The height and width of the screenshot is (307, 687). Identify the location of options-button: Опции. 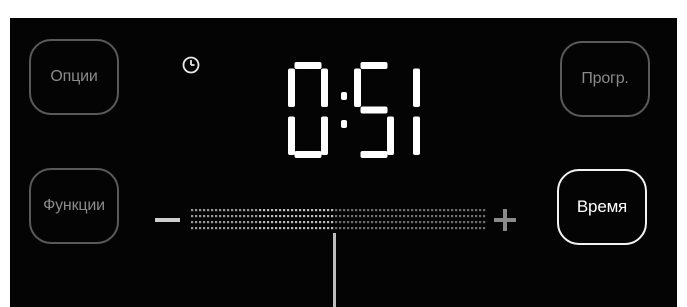
(74, 77).